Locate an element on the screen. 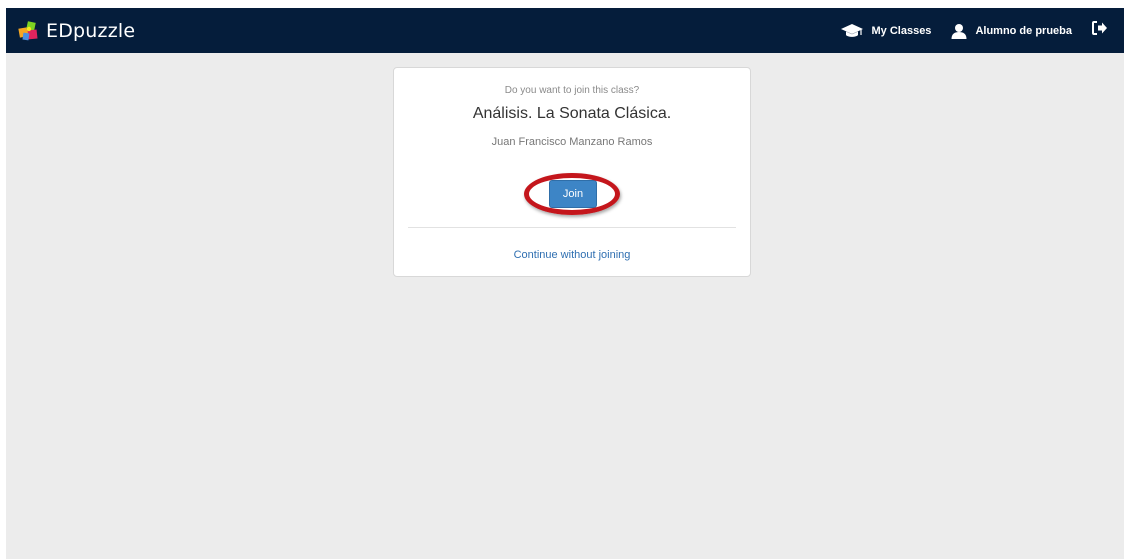 The width and height of the screenshot is (1128, 559). join-button: Join is located at coordinates (573, 194).